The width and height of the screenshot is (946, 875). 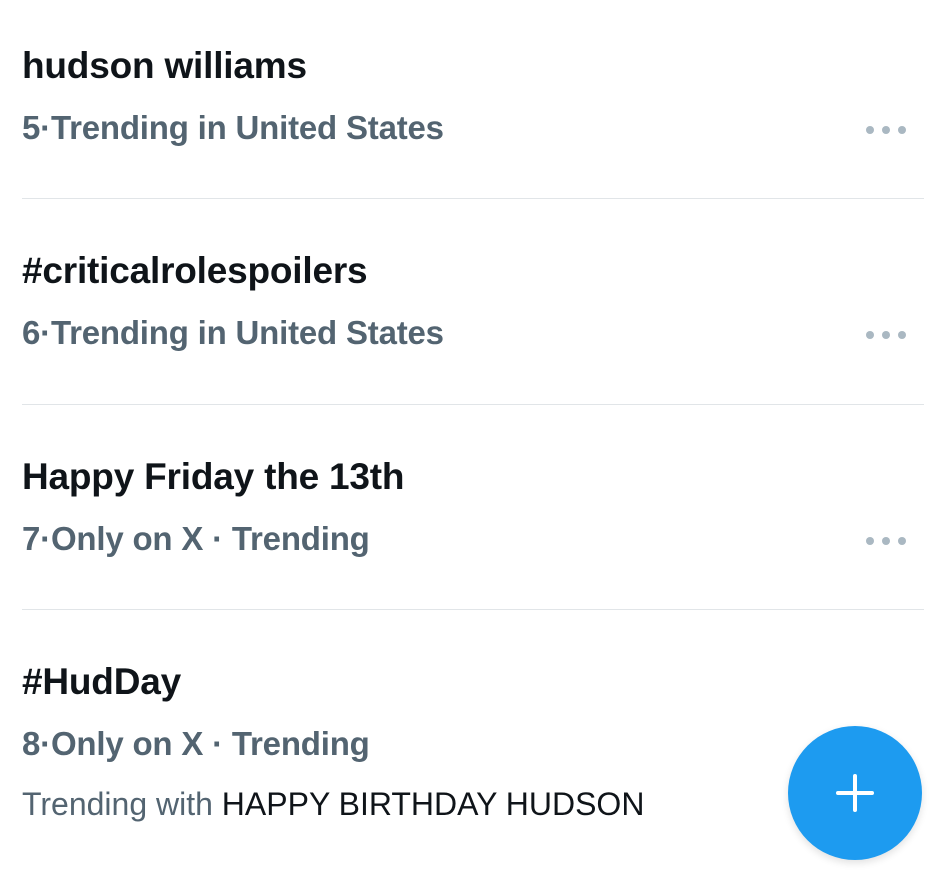 What do you see at coordinates (31, 743) in the screenshot?
I see `trend-rank: 8` at bounding box center [31, 743].